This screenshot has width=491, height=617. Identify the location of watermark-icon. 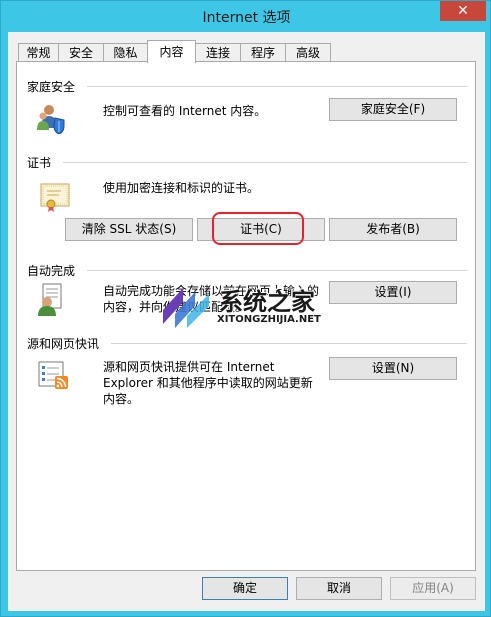
(186, 308).